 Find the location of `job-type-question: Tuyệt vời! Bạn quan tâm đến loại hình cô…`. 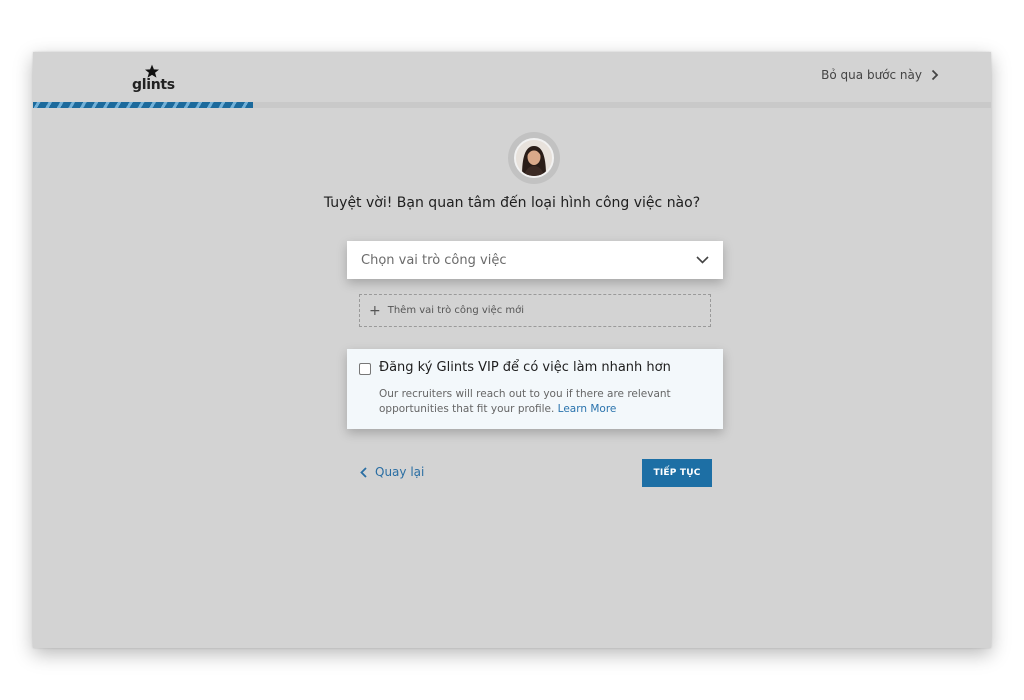

job-type-question: Tuyệt vời! Bạn quan tâm đến loại hình cô… is located at coordinates (512, 203).